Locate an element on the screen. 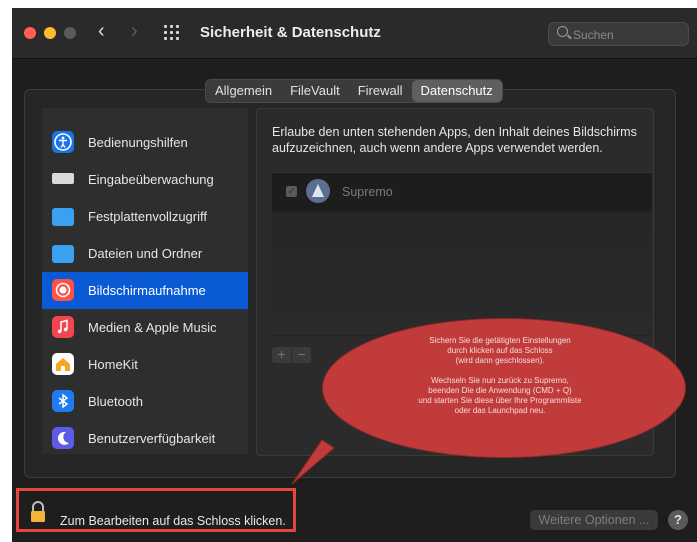  accessibility-icon is located at coordinates (63, 142).